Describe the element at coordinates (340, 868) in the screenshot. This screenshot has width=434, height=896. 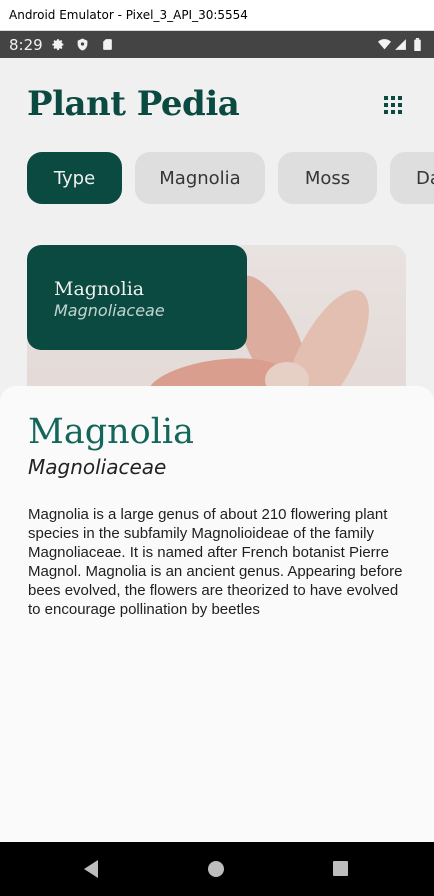
I see `recents-icon` at that location.